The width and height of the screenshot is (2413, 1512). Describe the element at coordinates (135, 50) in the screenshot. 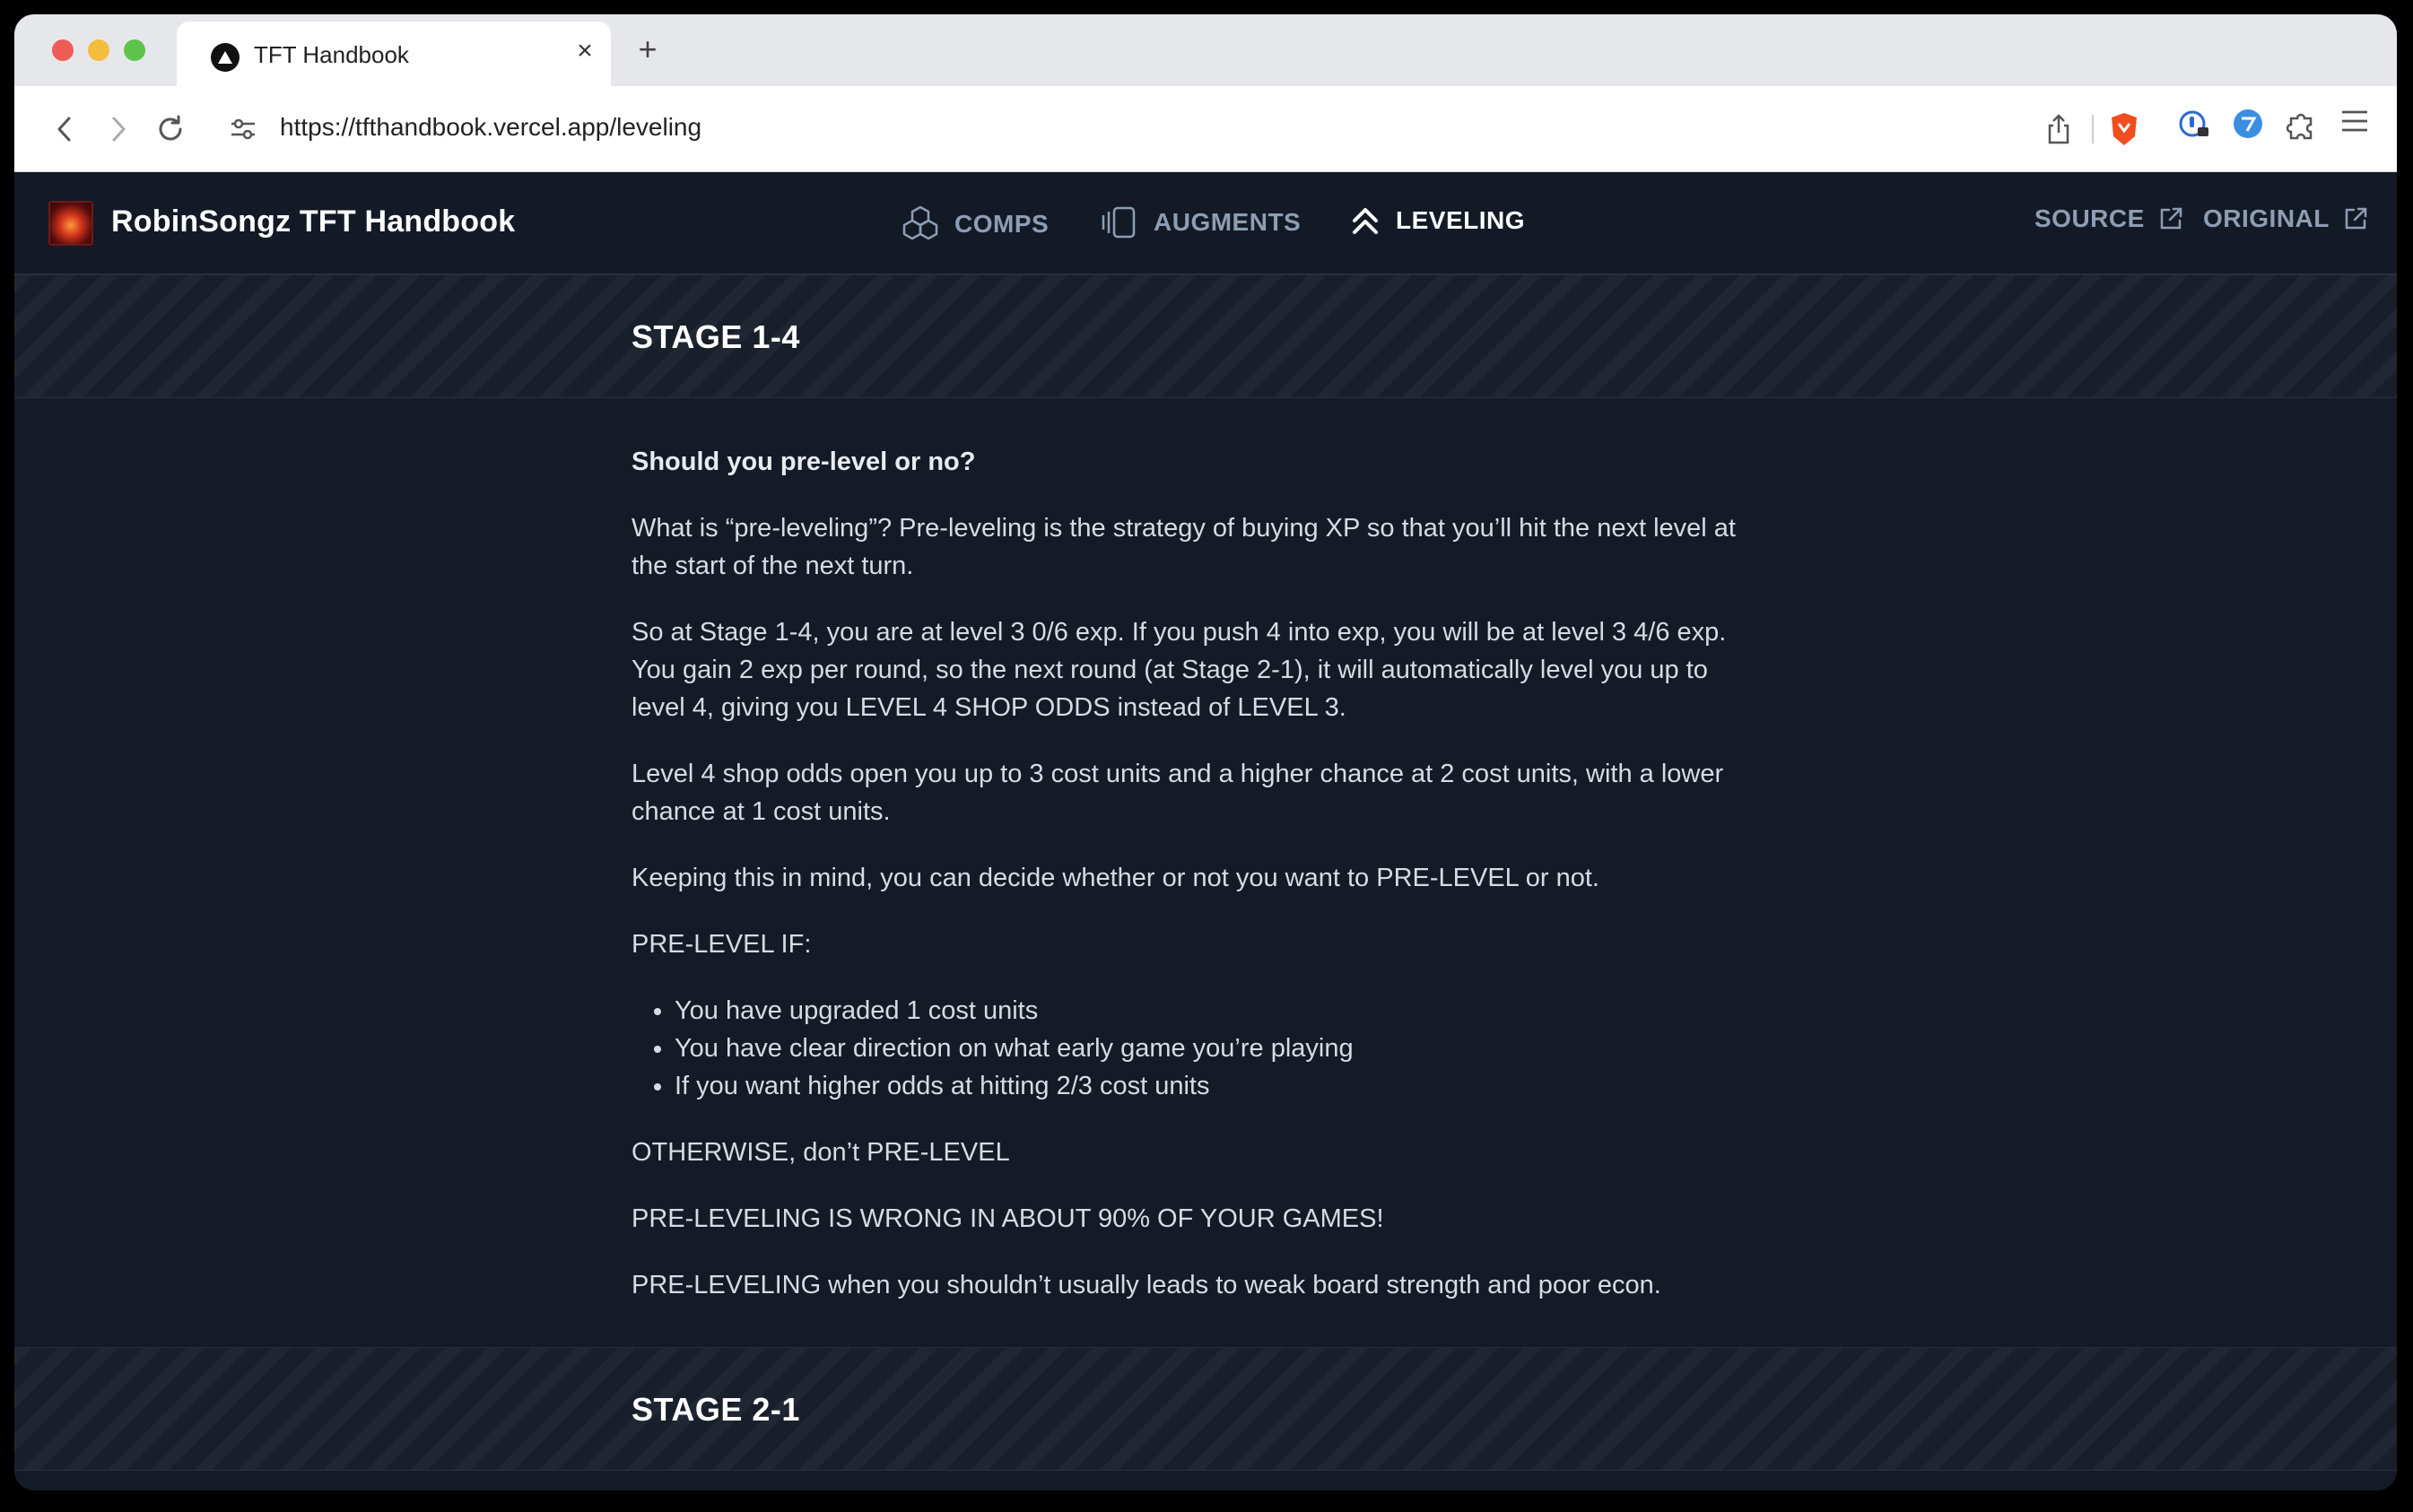

I see `maximize-window-button` at that location.